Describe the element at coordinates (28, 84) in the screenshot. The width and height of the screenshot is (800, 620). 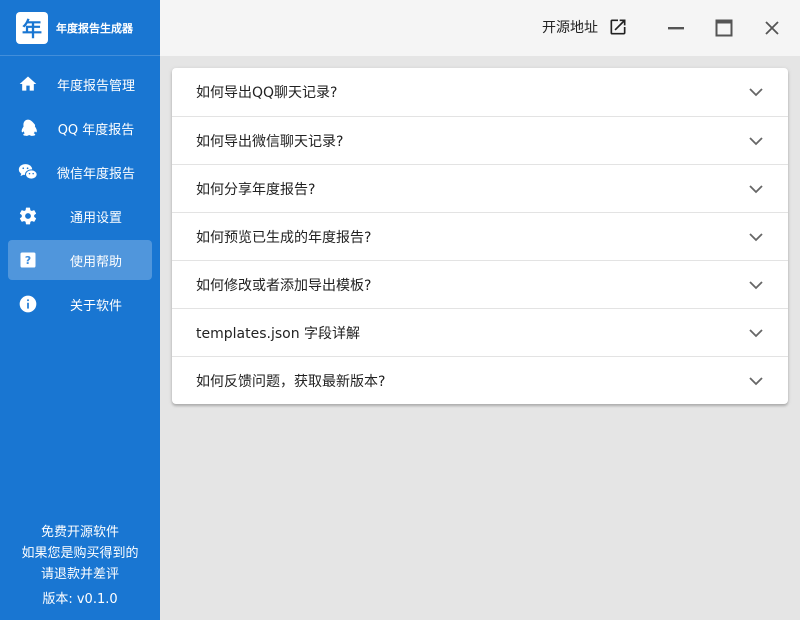
I see `home-icon` at that location.